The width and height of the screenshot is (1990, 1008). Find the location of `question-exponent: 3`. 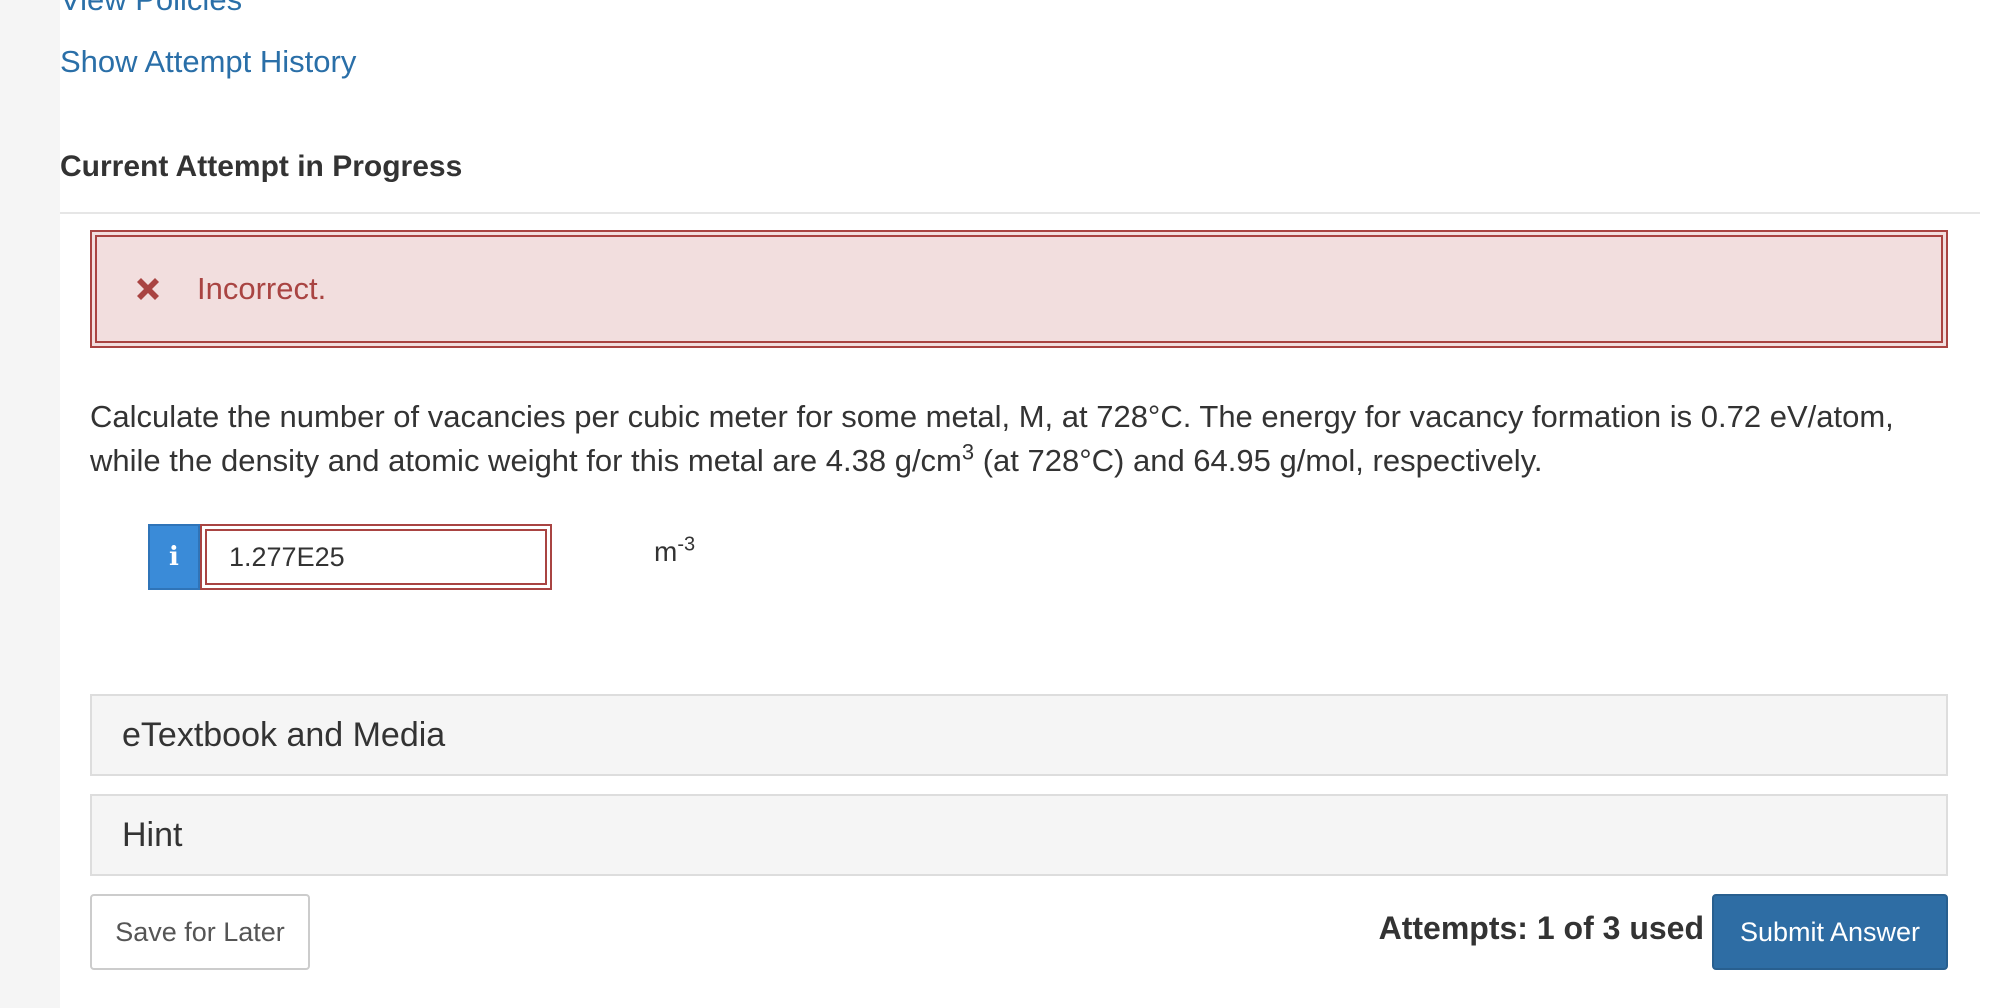

question-exponent: 3 is located at coordinates (968, 452).